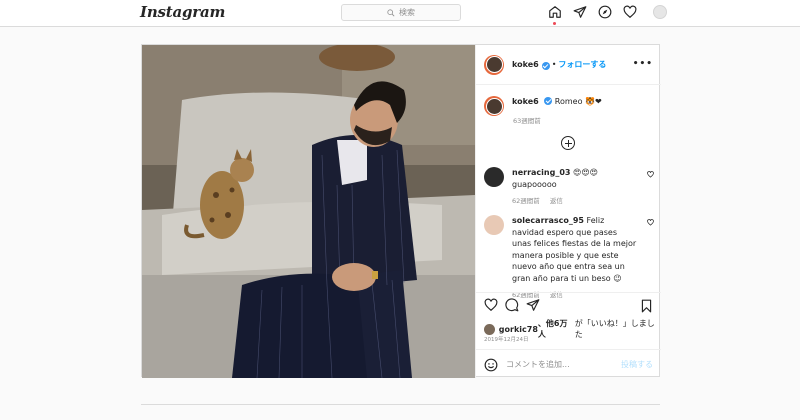  What do you see at coordinates (554, 14) in the screenshot?
I see `home-icon` at bounding box center [554, 14].